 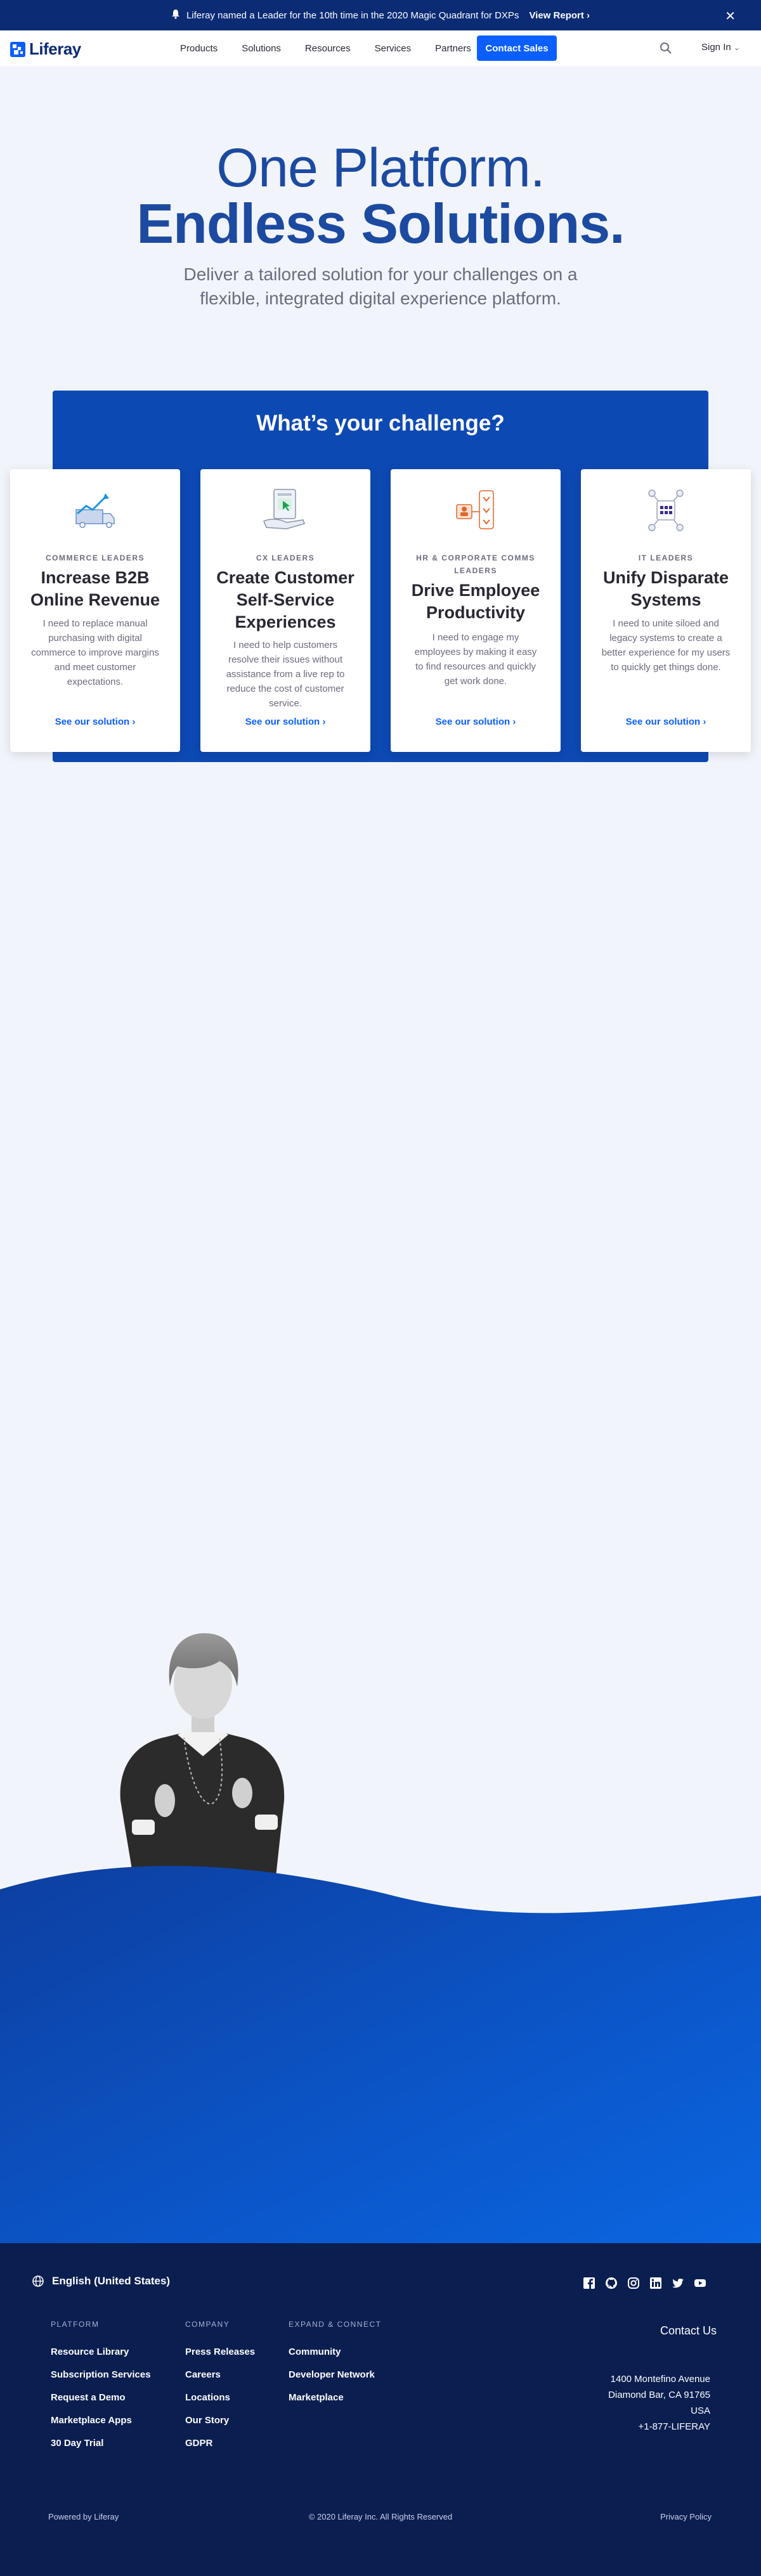 What do you see at coordinates (220, 2397) in the screenshot?
I see `footer-link: Locations` at bounding box center [220, 2397].